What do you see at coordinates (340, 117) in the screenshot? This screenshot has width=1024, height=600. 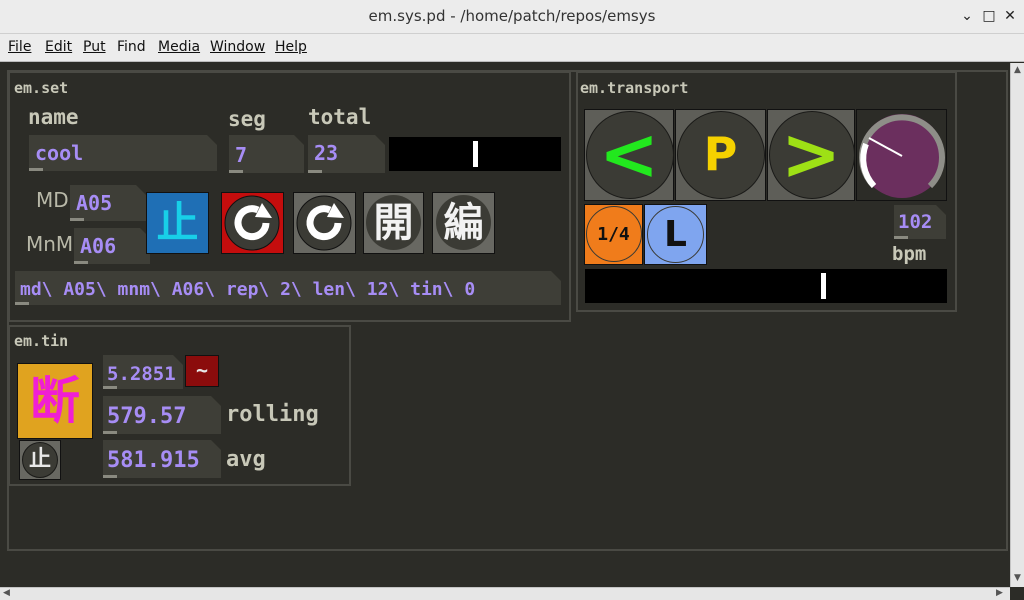 I see `total-label: total` at bounding box center [340, 117].